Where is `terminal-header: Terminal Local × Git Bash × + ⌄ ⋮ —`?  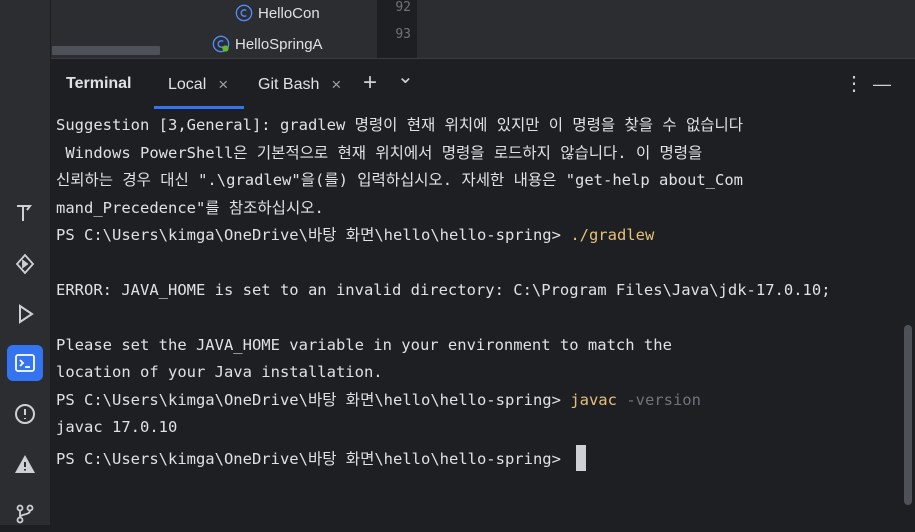 terminal-header: Terminal Local × Git Bash × + ⌄ ⋮ — is located at coordinates (483, 84).